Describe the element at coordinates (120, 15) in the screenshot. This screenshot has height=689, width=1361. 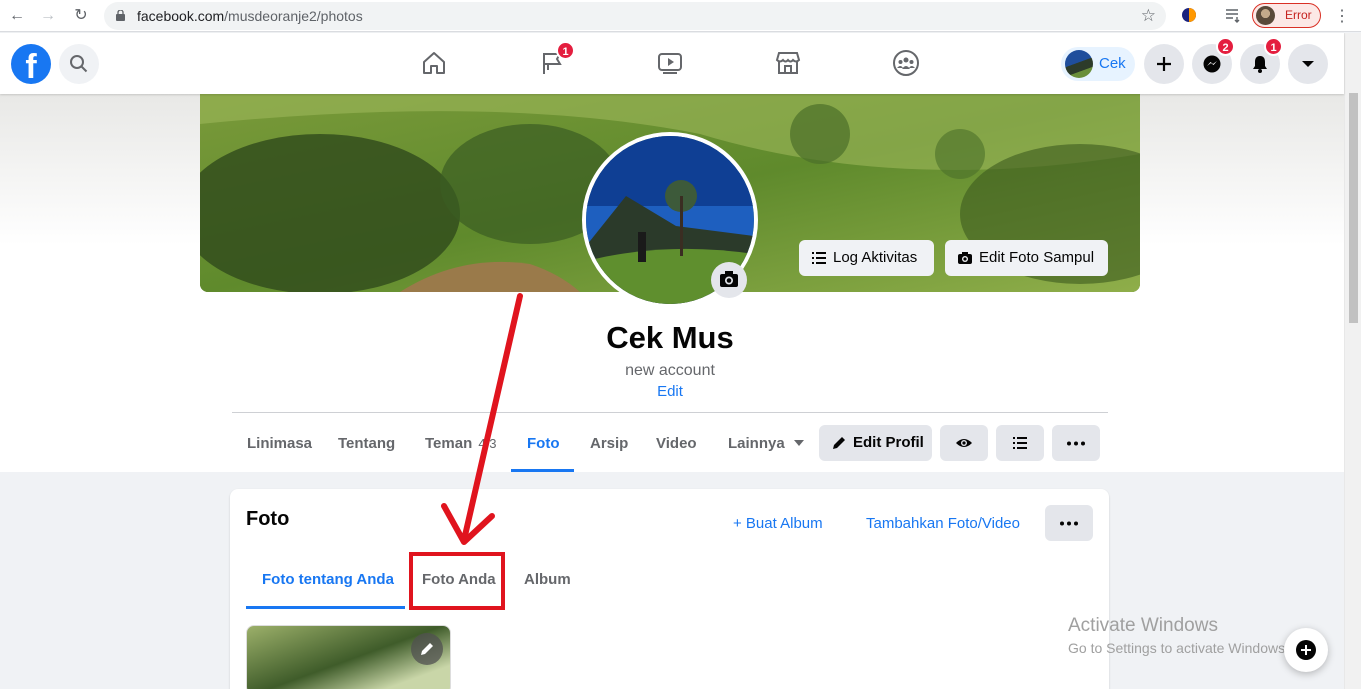
I see `lock-icon` at that location.